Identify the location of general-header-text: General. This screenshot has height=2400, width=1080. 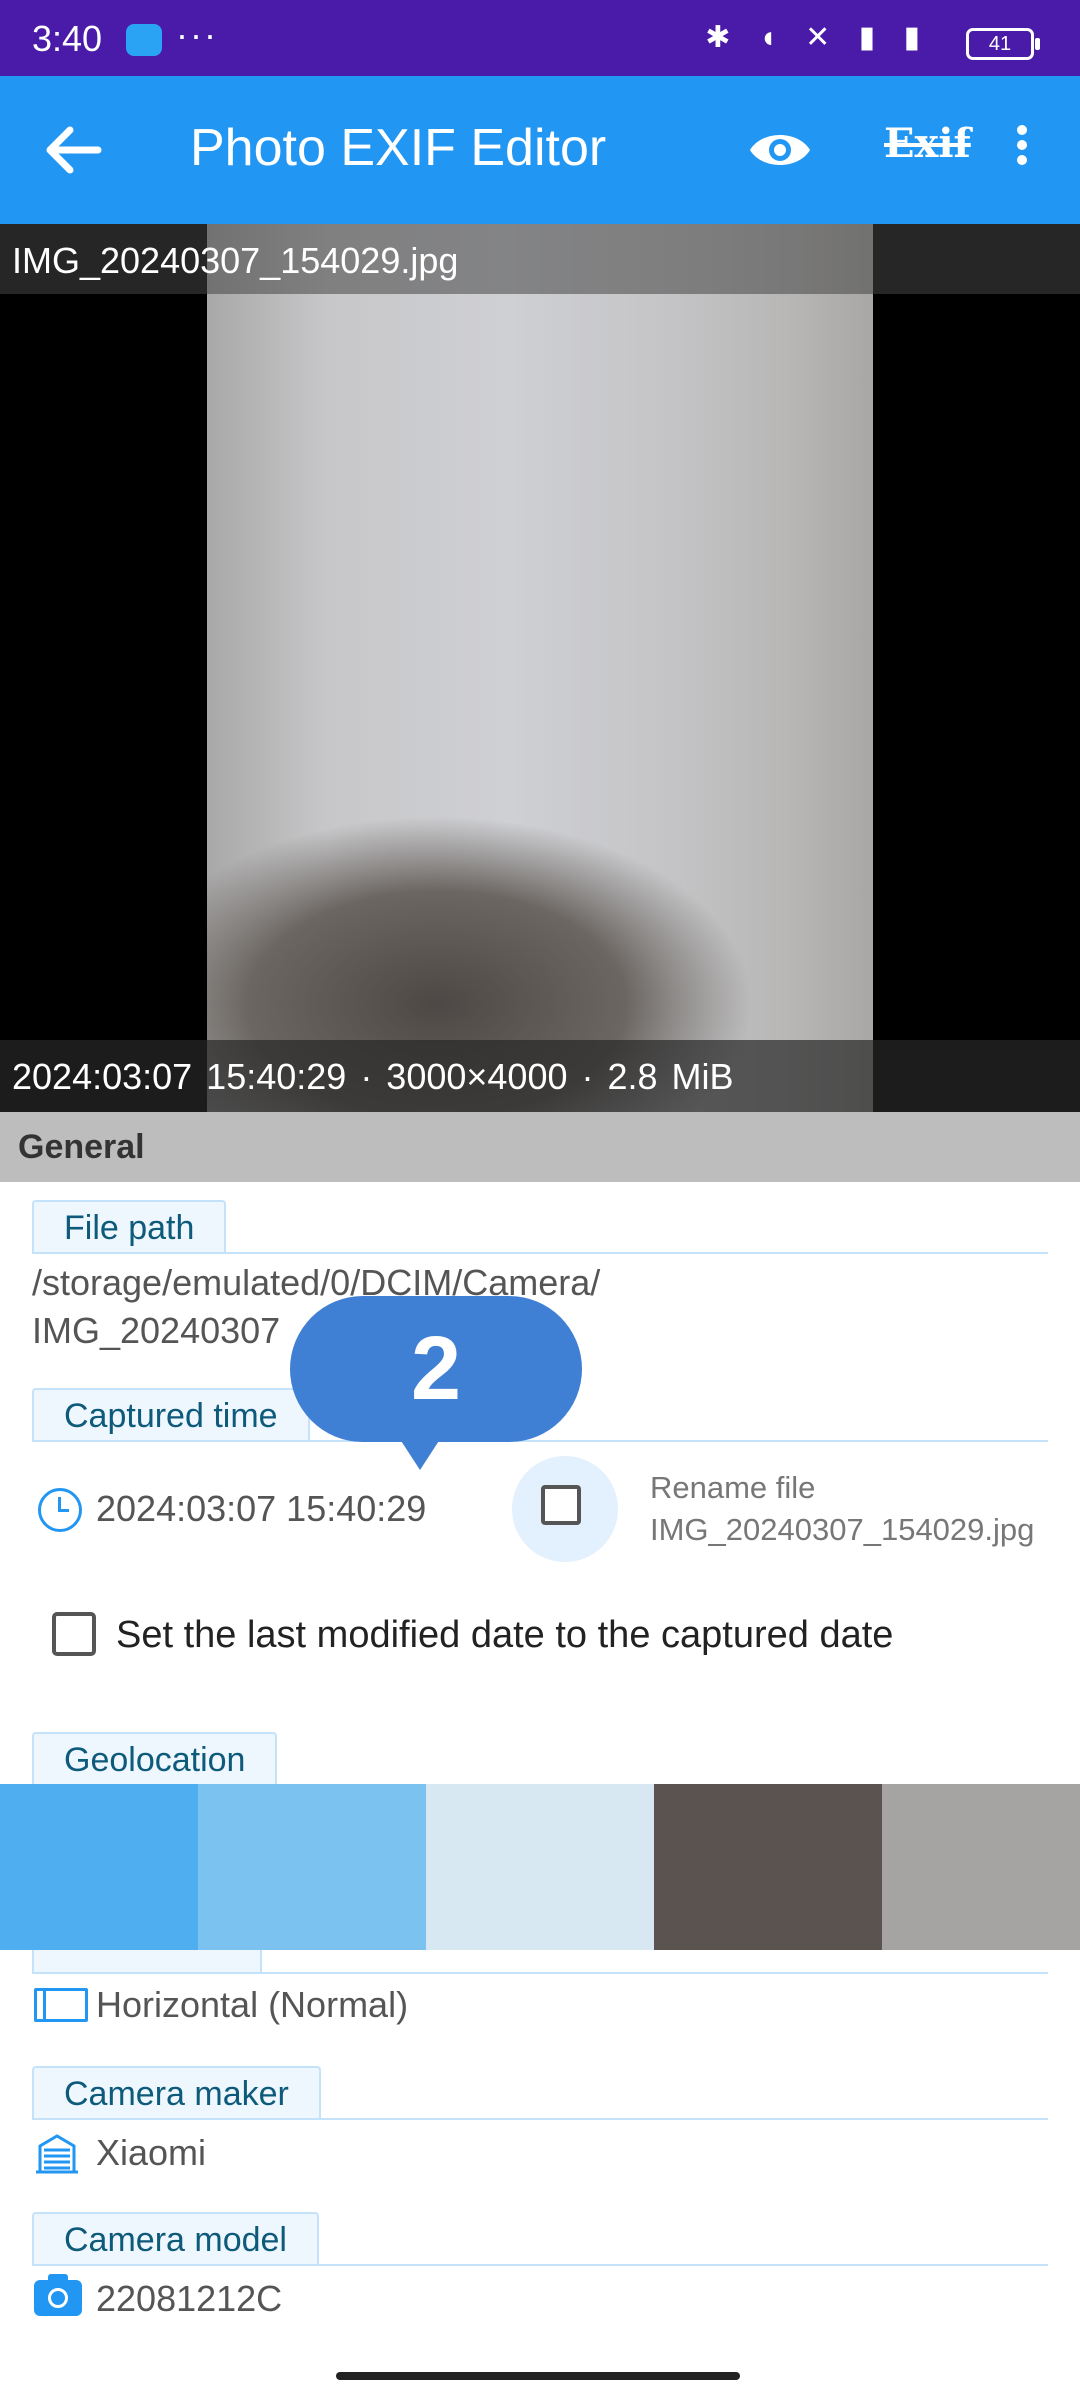
(81, 1147).